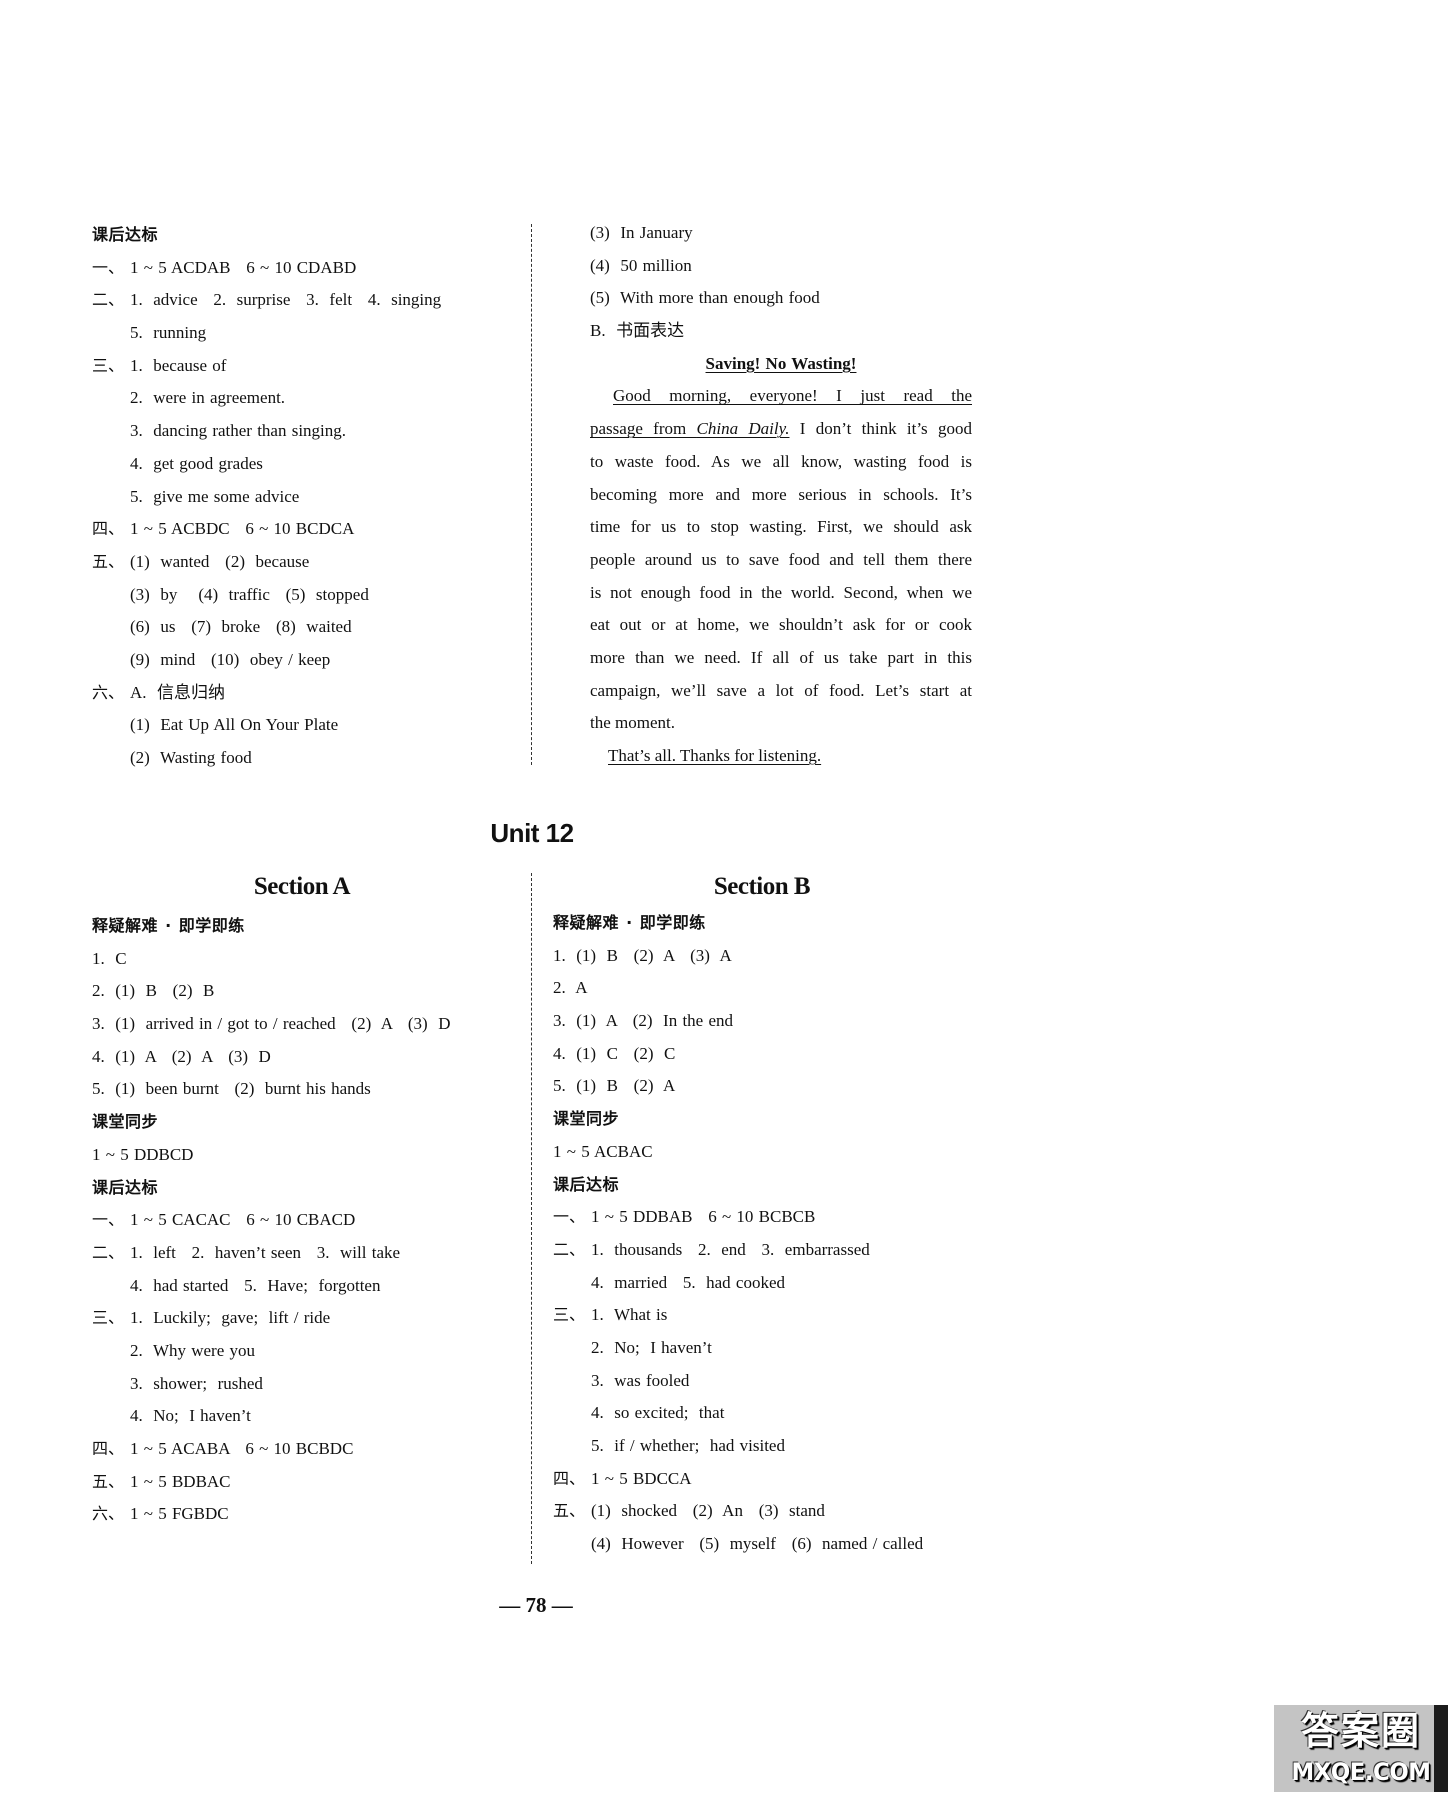 The width and height of the screenshot is (1454, 1800). Describe the element at coordinates (532, 833) in the screenshot. I see `unit-title: Unit 12` at that location.